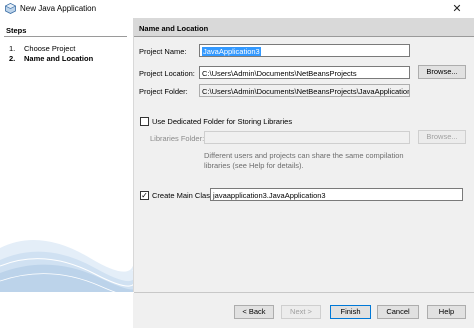  Describe the element at coordinates (50, 48) in the screenshot. I see `step-label: Choose Project` at that location.